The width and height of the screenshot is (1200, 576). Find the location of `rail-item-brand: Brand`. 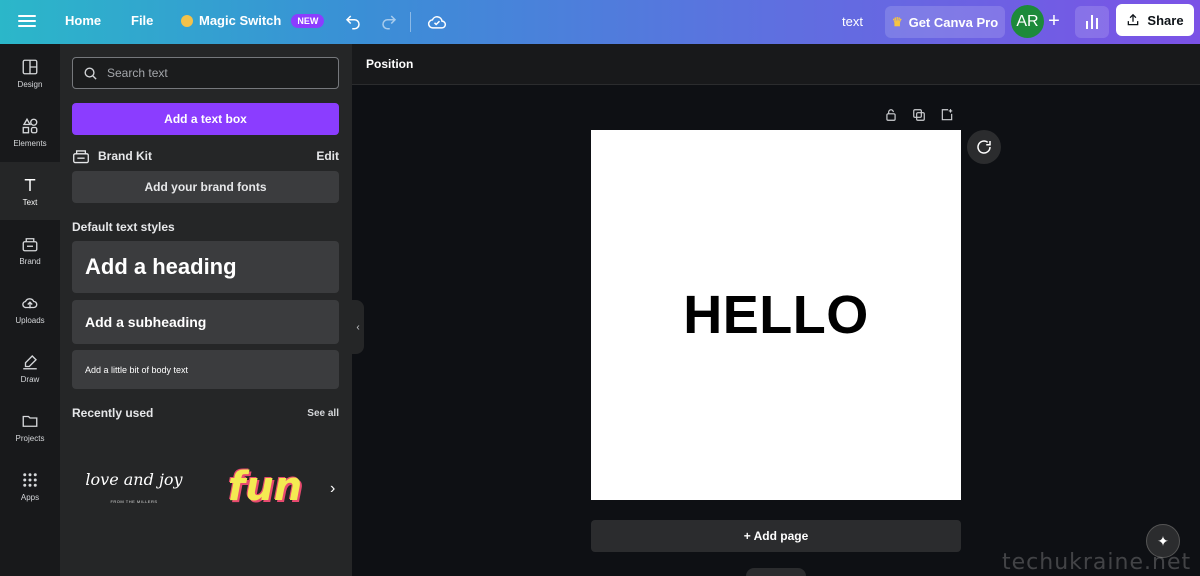

rail-item-brand: Brand is located at coordinates (30, 250).